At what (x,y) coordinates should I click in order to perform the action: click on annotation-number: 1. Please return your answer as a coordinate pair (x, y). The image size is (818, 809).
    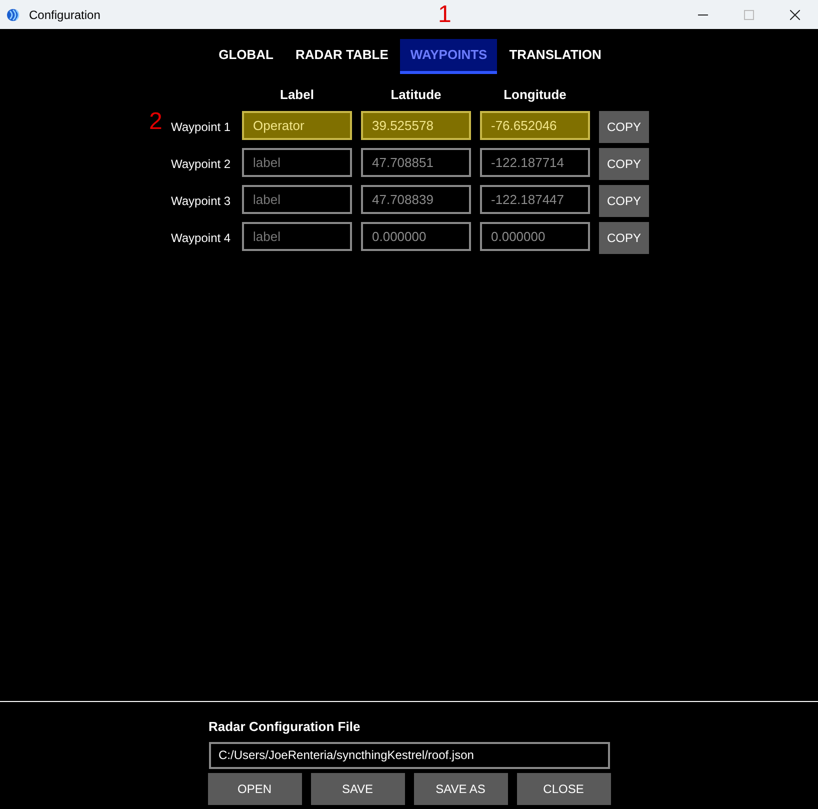
    Looking at the image, I should click on (445, 15).